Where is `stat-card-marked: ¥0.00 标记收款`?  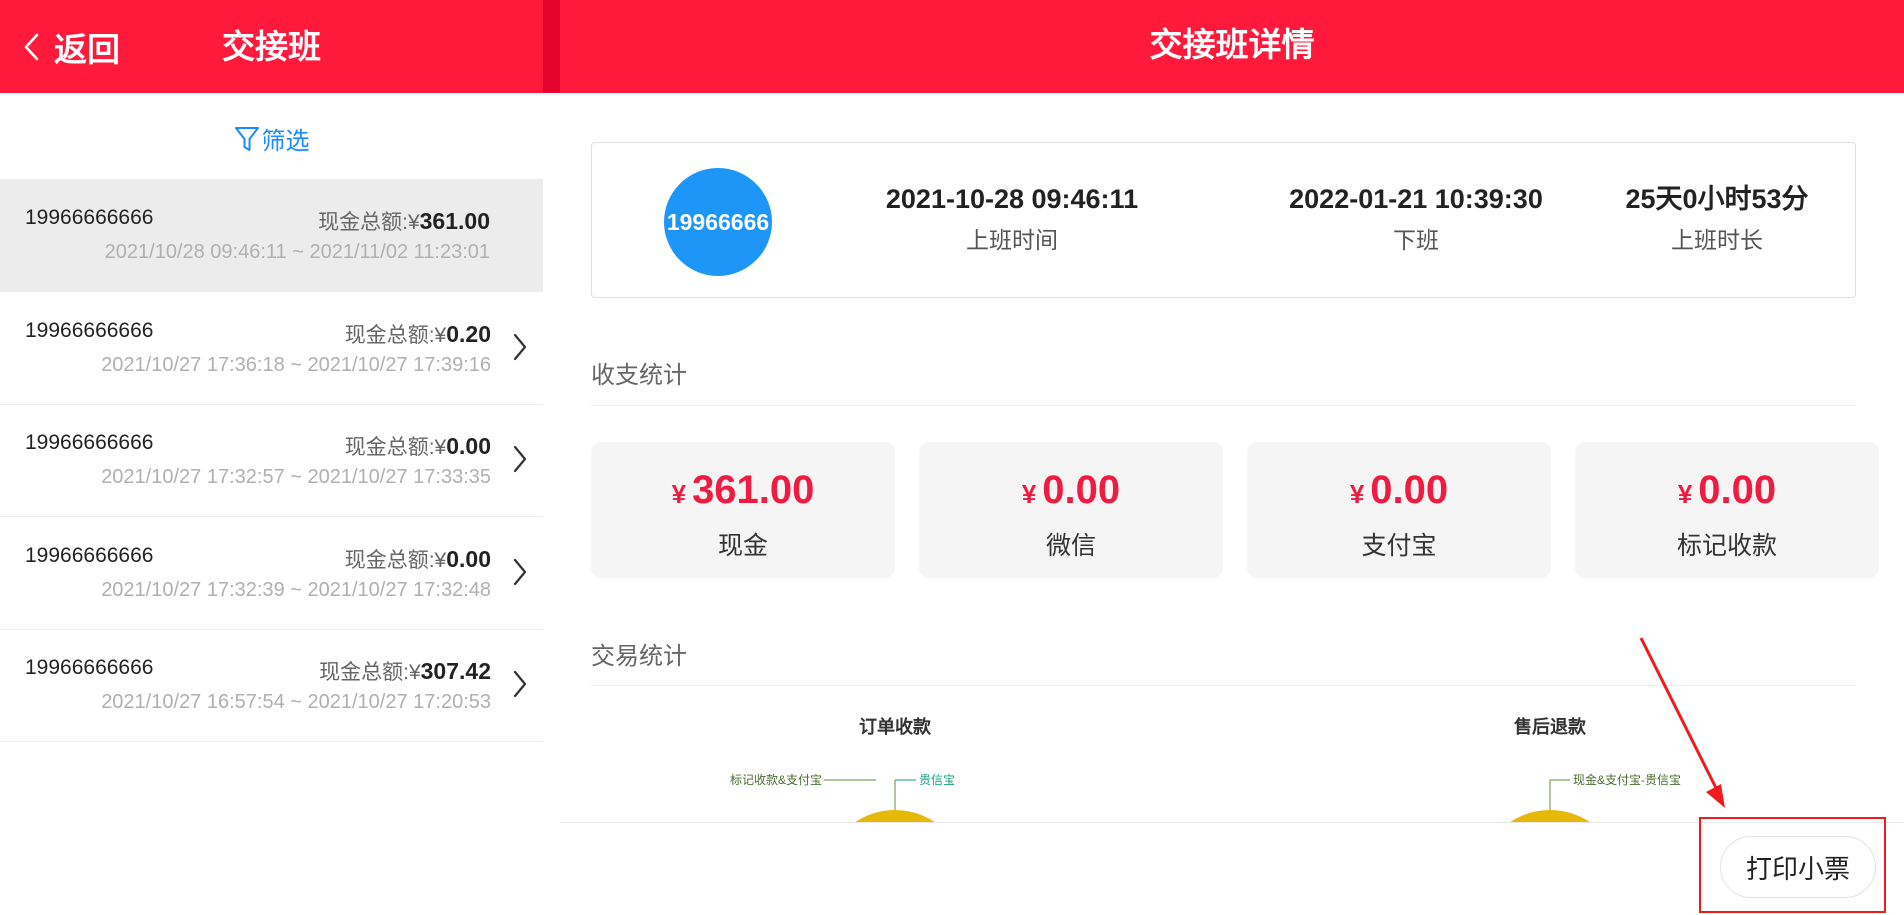 stat-card-marked: ¥0.00 标记收款 is located at coordinates (1727, 510).